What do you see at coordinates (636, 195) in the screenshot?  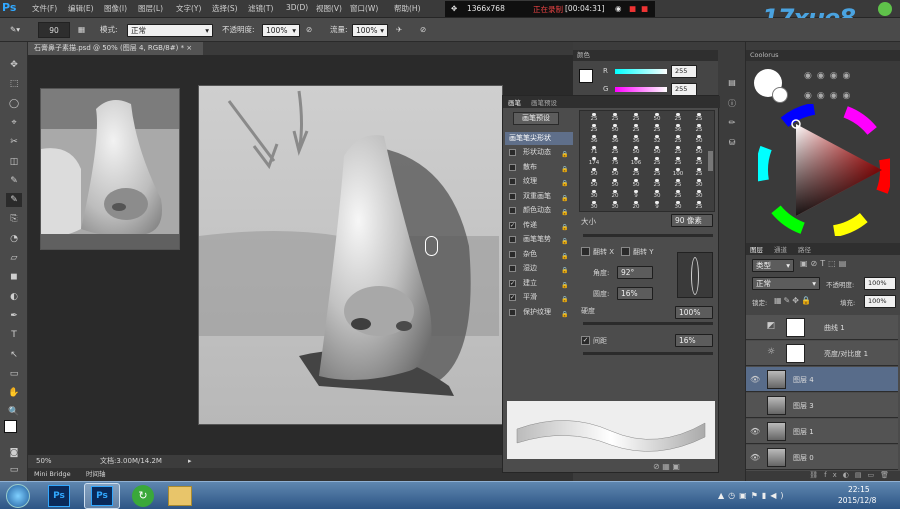 I see `brush-tip-cell: 9` at bounding box center [636, 195].